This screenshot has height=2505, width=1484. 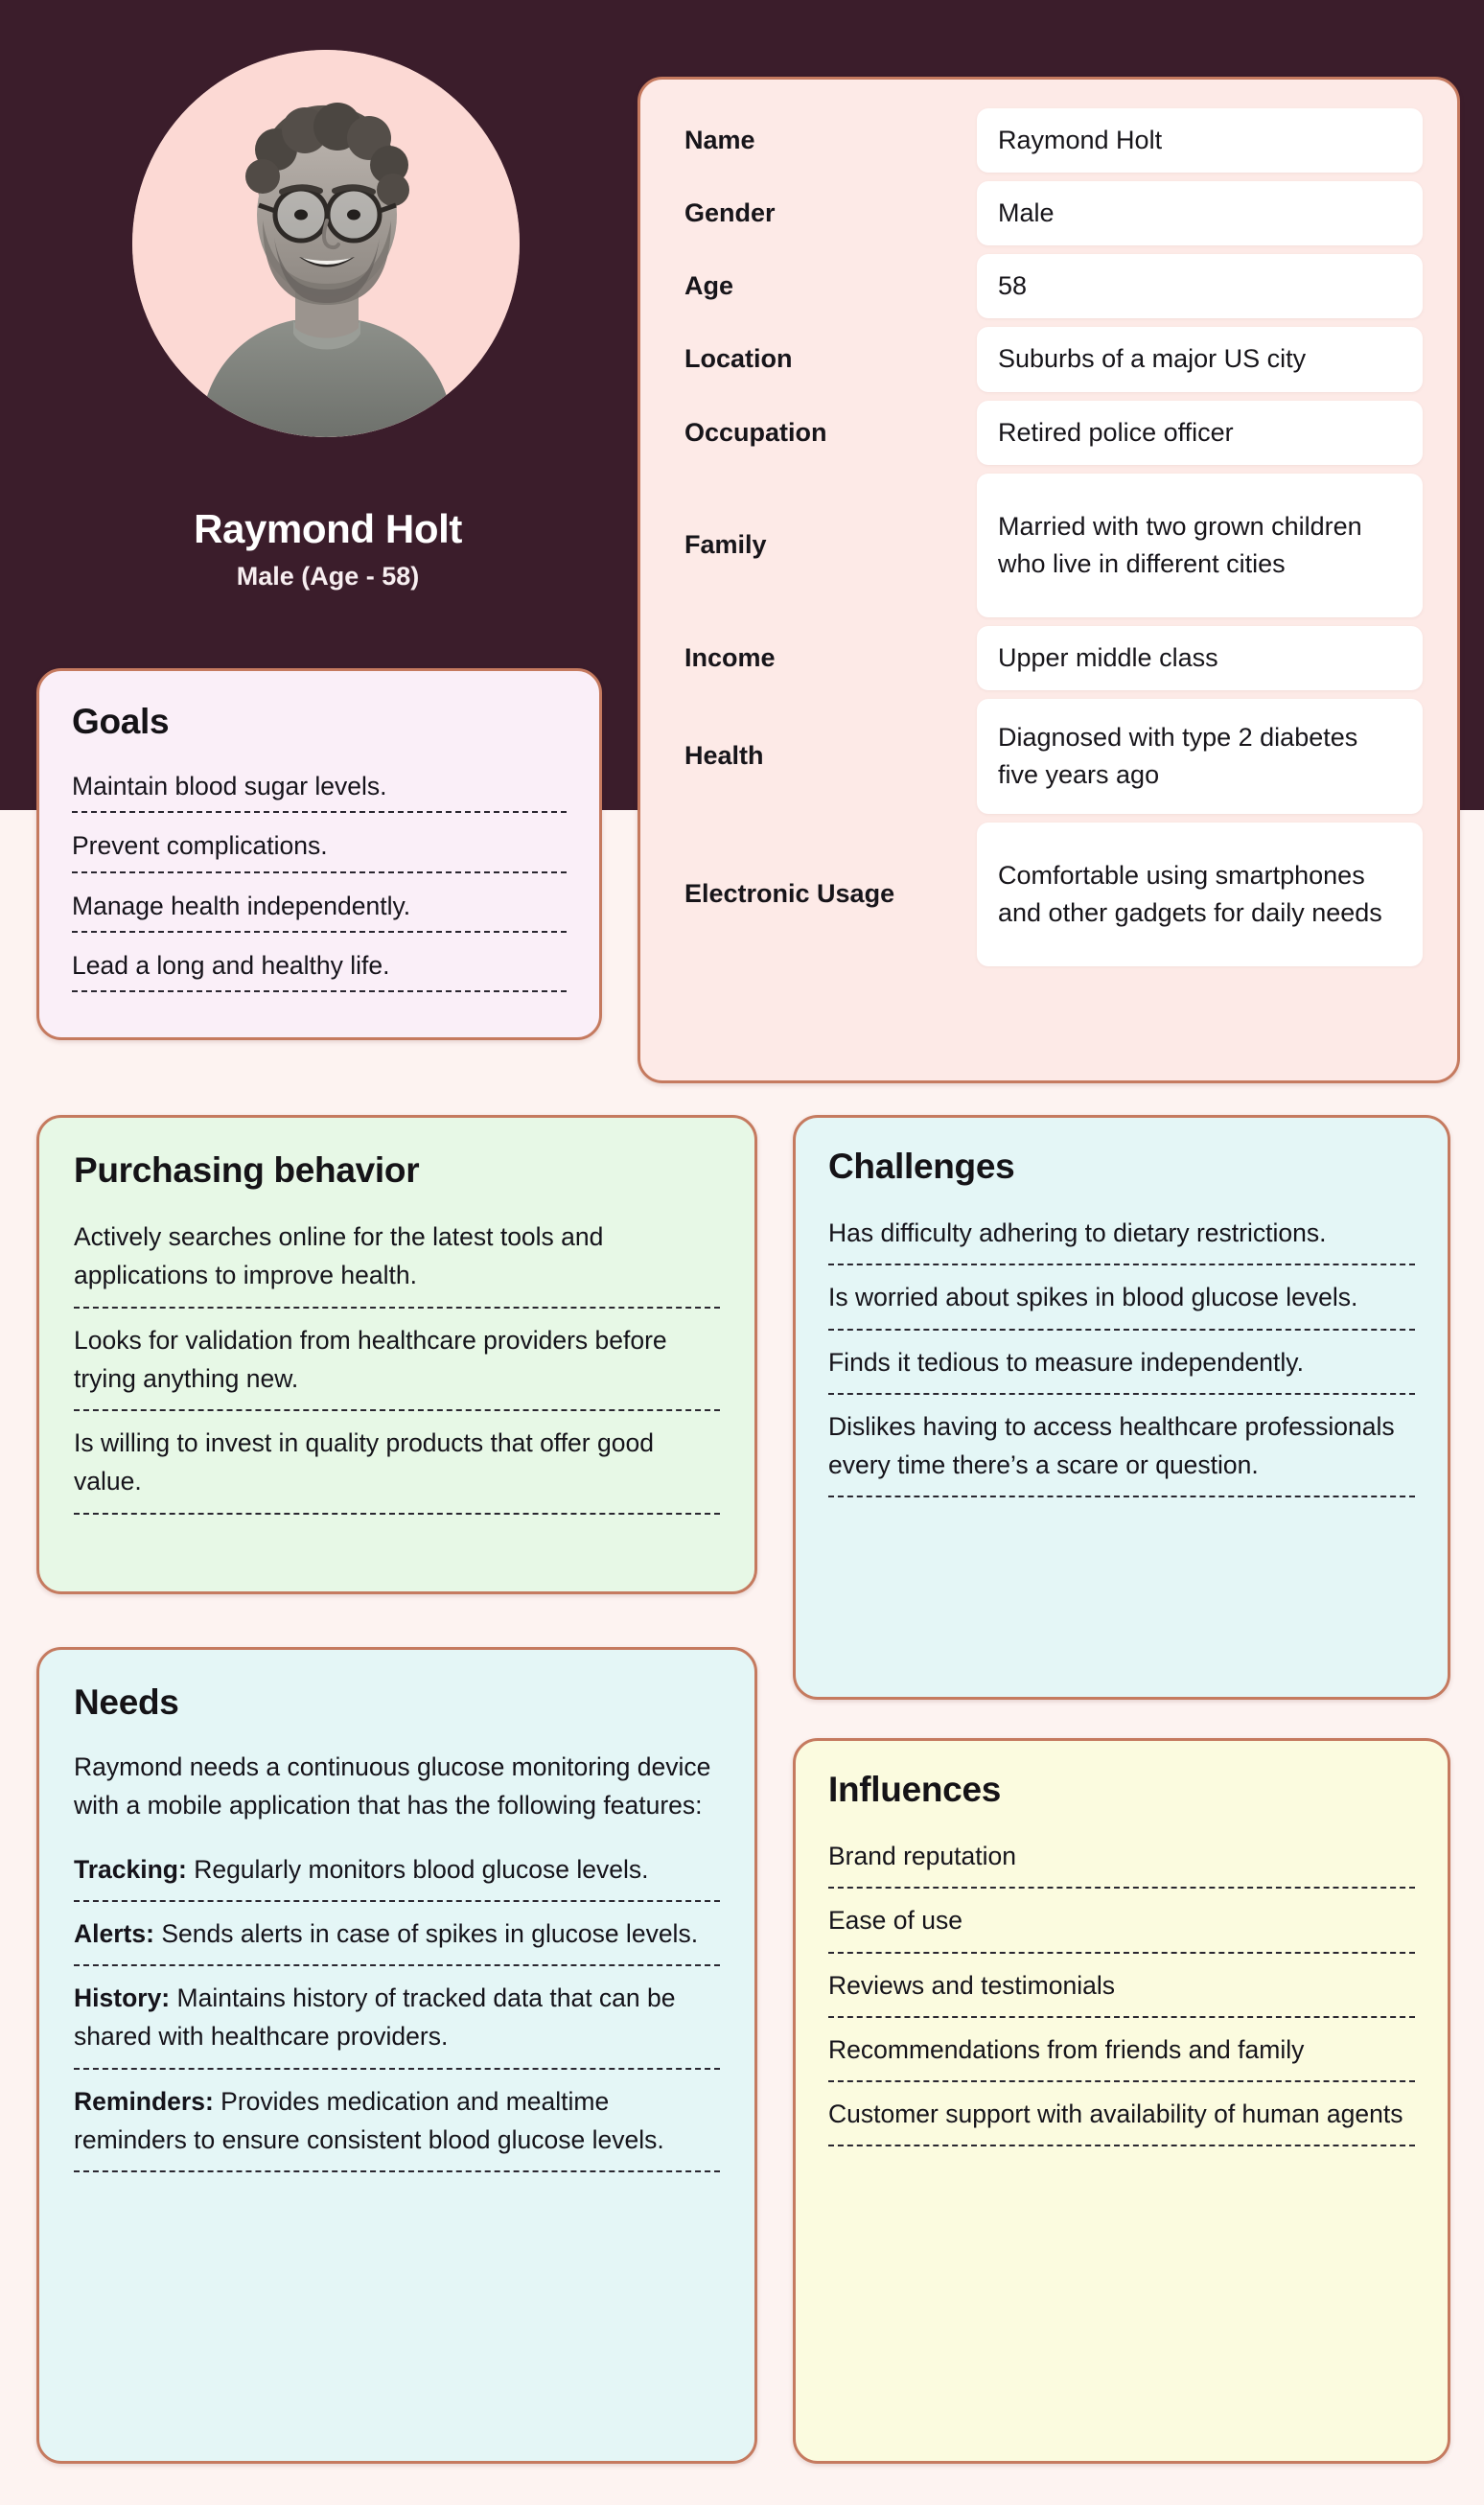 I want to click on list-item: Lead a long and healthy life., so click(x=320, y=968).